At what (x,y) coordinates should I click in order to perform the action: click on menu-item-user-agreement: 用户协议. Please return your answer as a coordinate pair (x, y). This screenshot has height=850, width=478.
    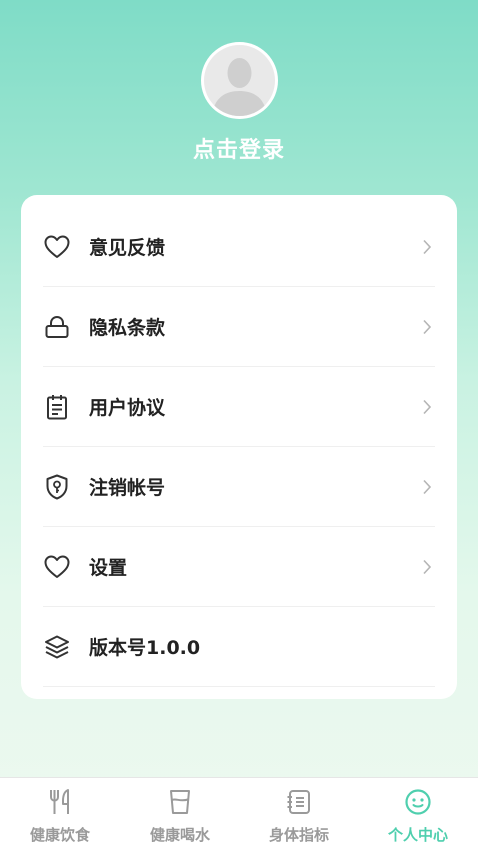
    Looking at the image, I should click on (239, 407).